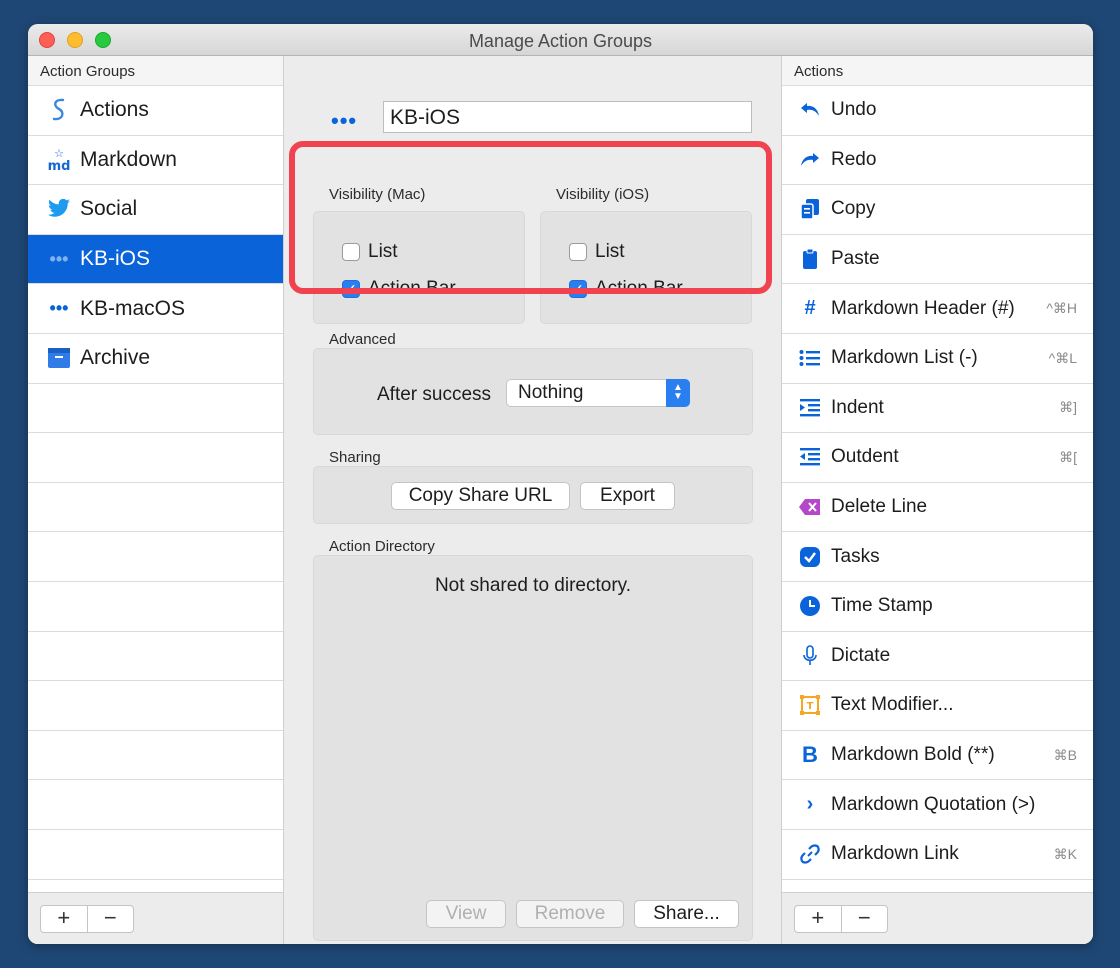 The width and height of the screenshot is (1120, 968). I want to click on add-group-button: +, so click(64, 919).